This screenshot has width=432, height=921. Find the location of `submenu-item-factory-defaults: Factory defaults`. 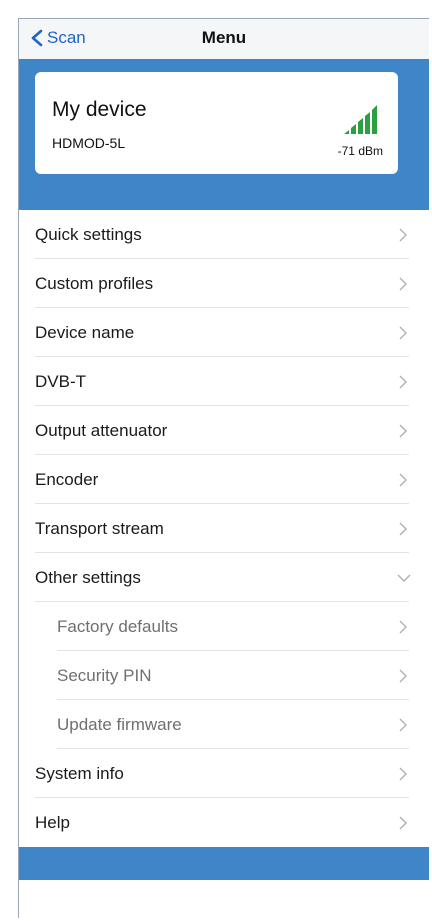

submenu-item-factory-defaults: Factory defaults is located at coordinates (224, 626).